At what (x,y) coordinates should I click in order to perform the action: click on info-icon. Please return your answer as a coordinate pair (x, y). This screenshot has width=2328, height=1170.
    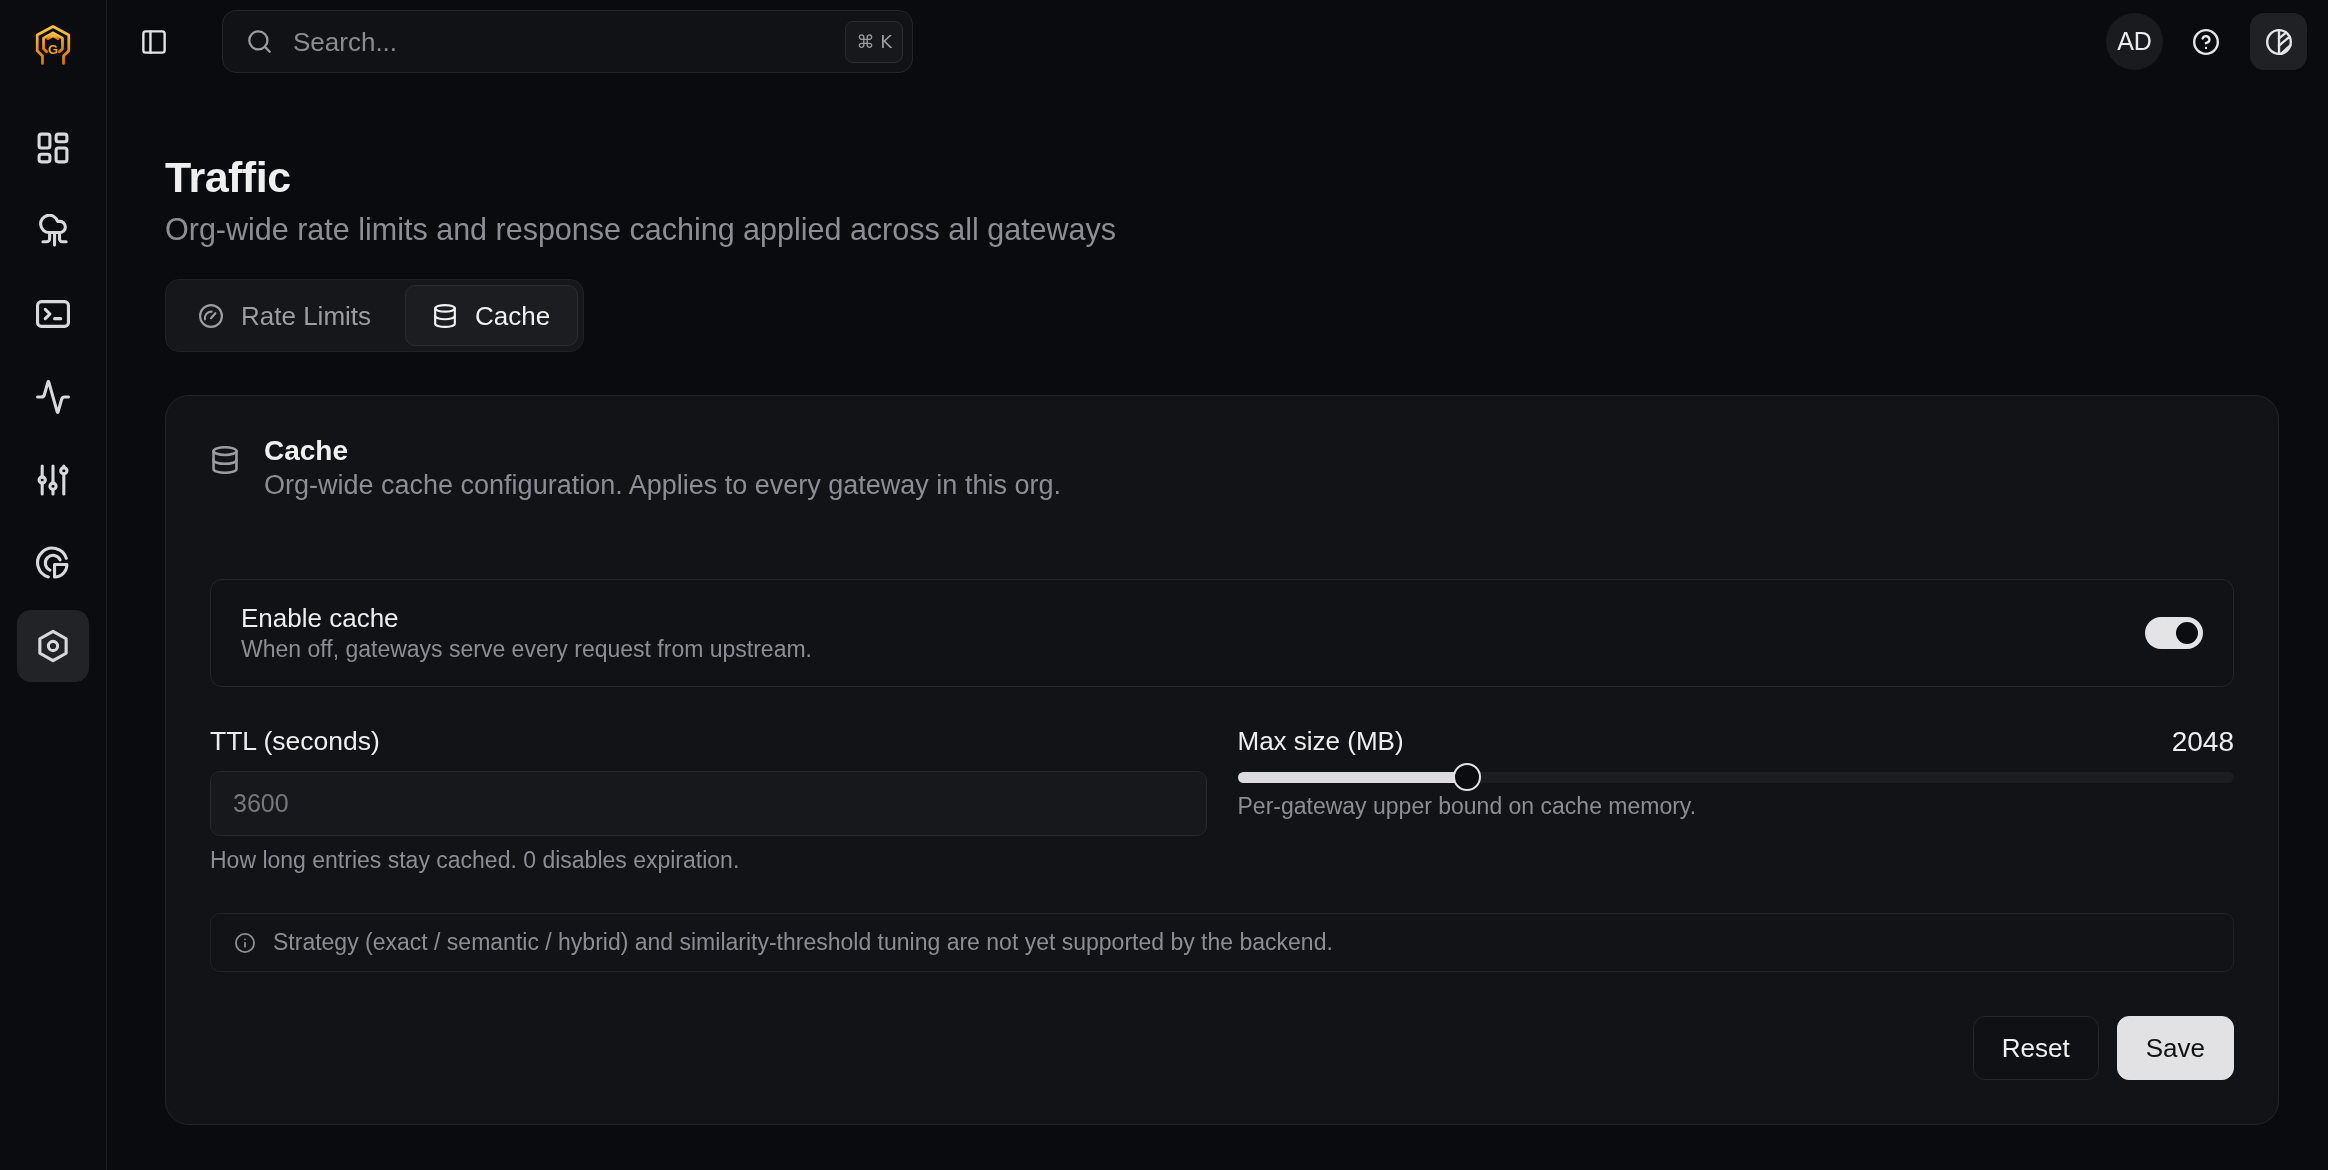
    Looking at the image, I should click on (245, 942).